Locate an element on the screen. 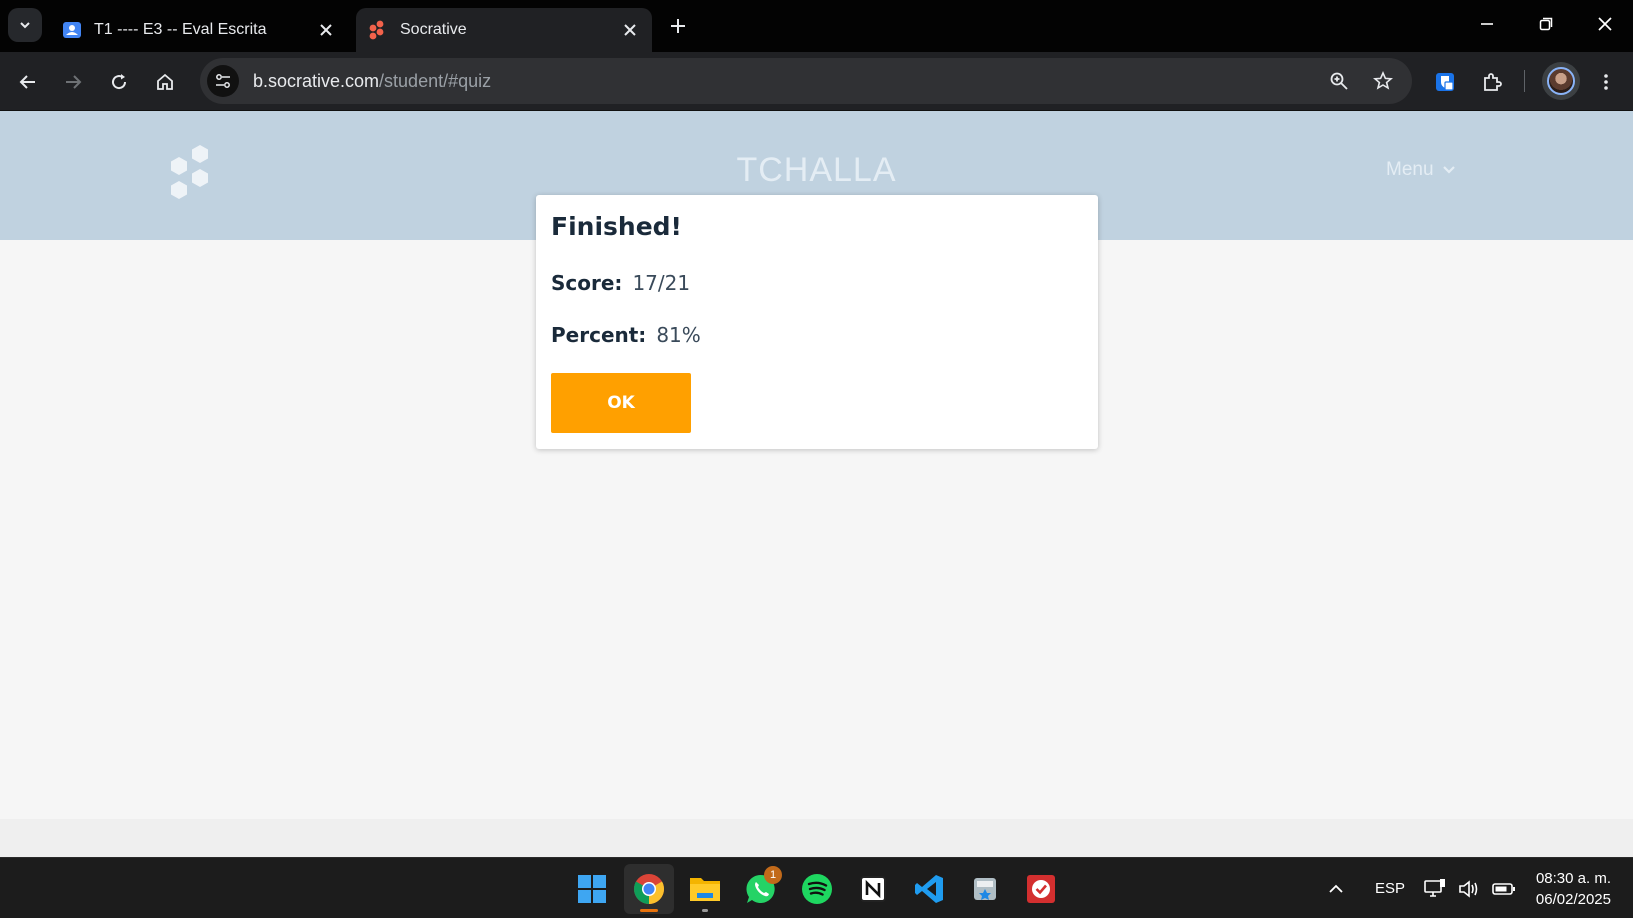  taskbar-vscode is located at coordinates (929, 889).